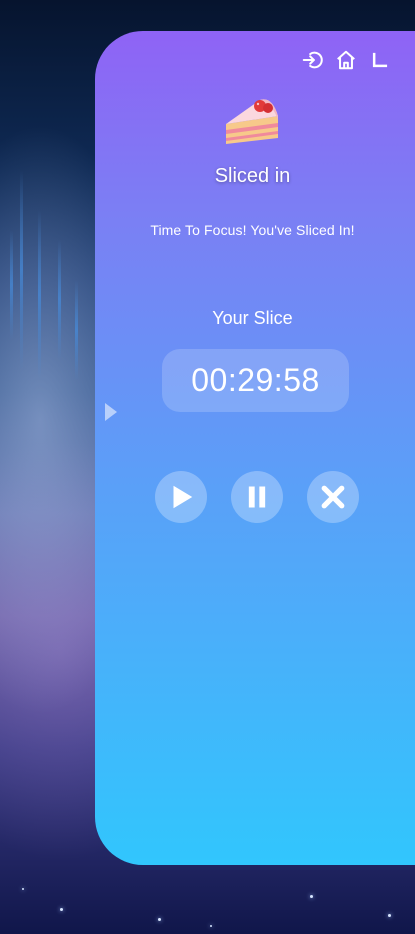 The width and height of the screenshot is (415, 934). Describe the element at coordinates (252, 122) in the screenshot. I see `cake-slice-icon` at that location.